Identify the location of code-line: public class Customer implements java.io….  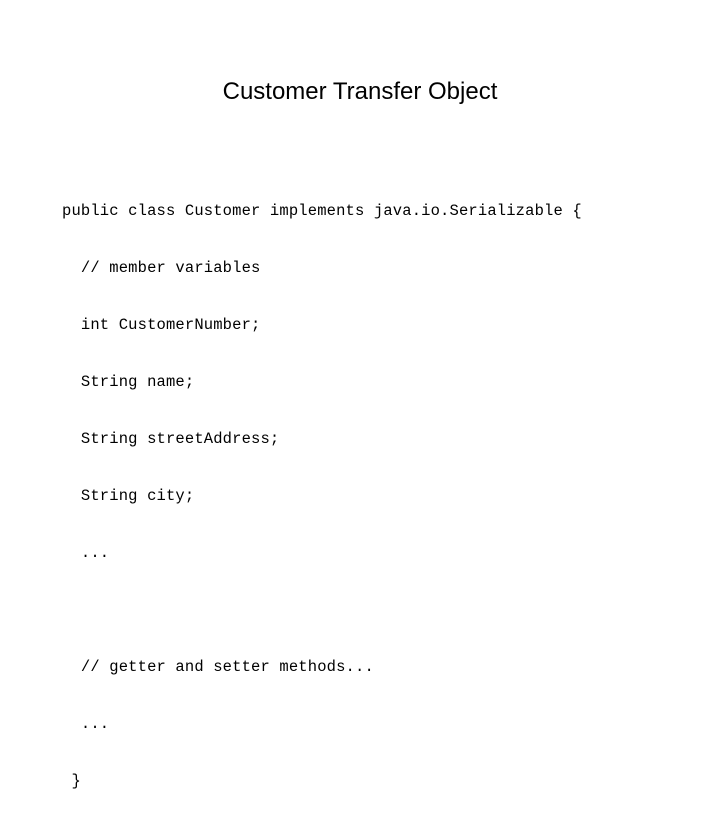
(322, 211).